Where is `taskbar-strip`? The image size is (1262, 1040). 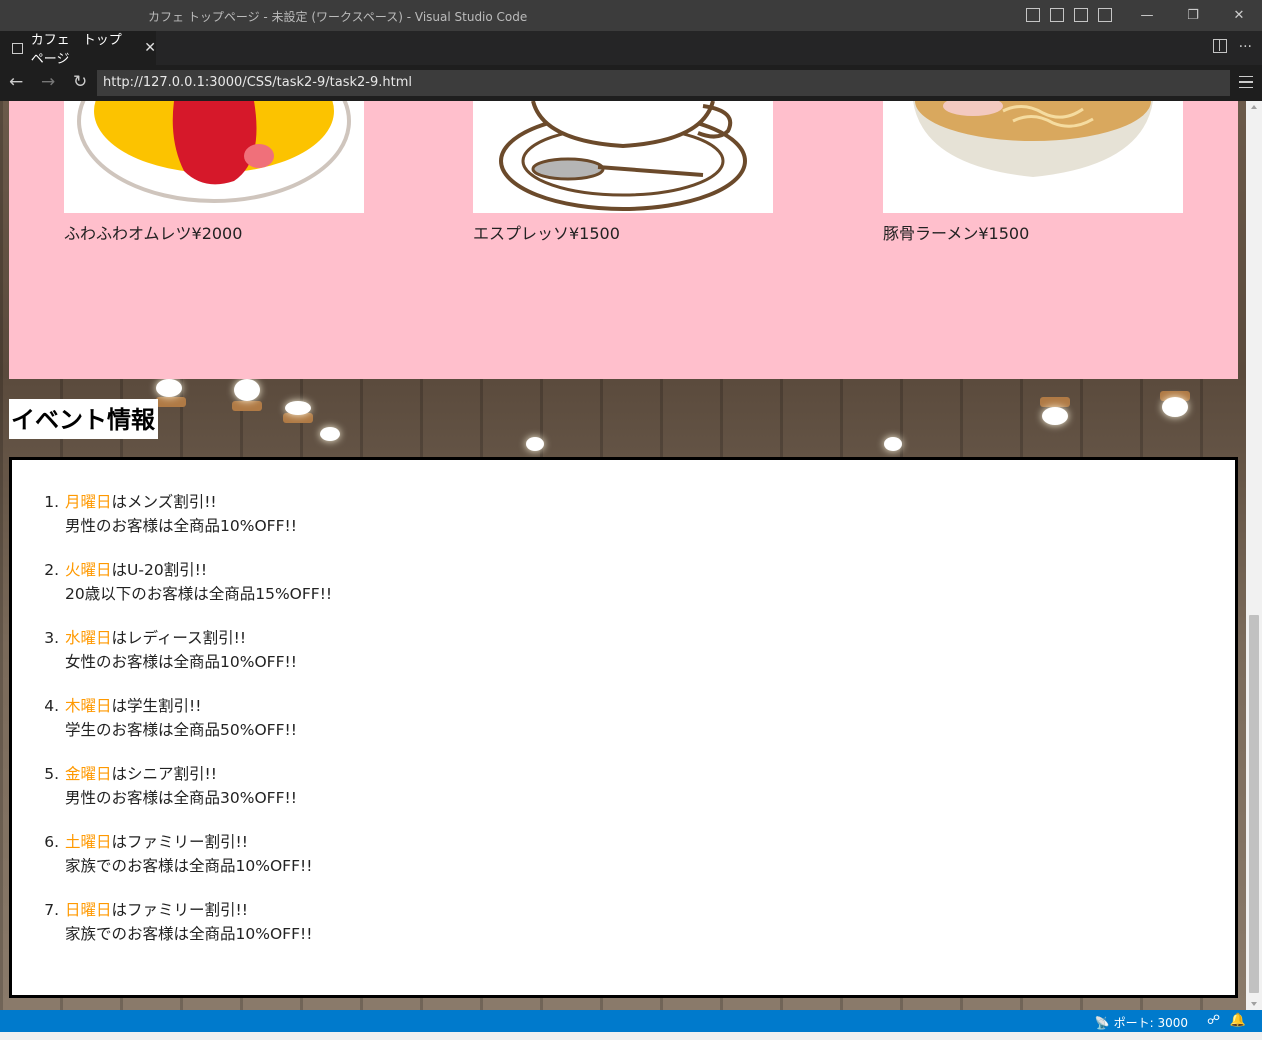 taskbar-strip is located at coordinates (631, 1036).